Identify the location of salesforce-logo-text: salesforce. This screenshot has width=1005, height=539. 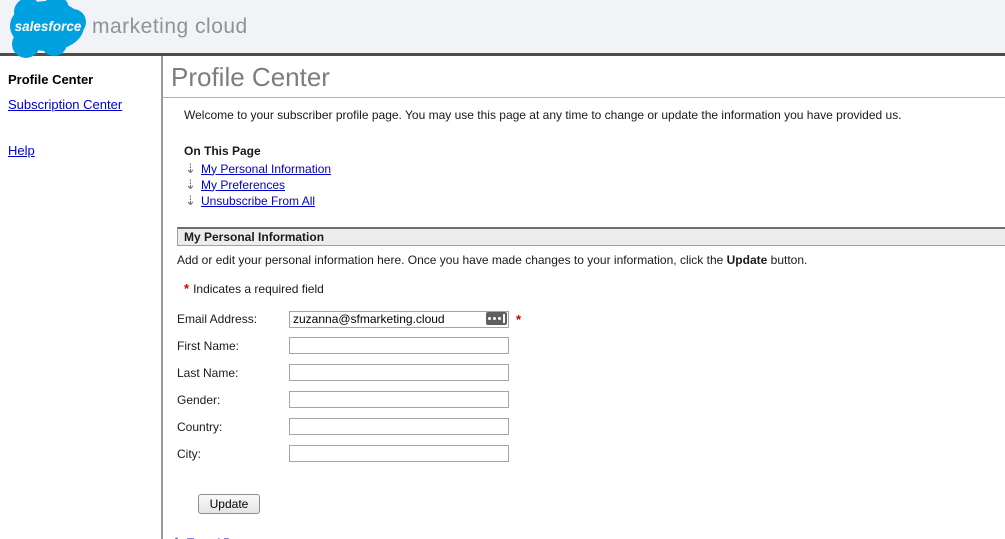
(48, 26).